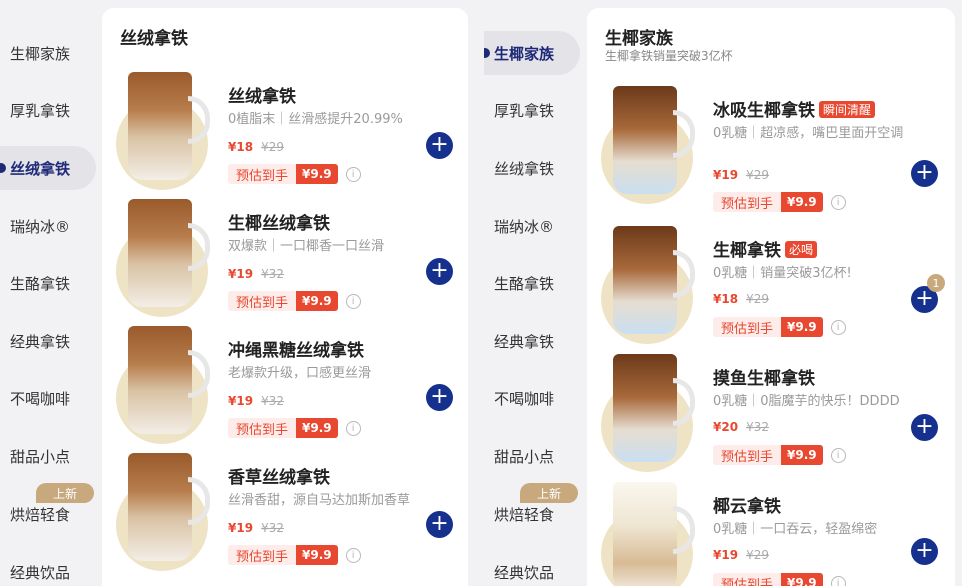  What do you see at coordinates (741, 427) in the screenshot?
I see `price-row: ¥20 ¥32` at bounding box center [741, 427].